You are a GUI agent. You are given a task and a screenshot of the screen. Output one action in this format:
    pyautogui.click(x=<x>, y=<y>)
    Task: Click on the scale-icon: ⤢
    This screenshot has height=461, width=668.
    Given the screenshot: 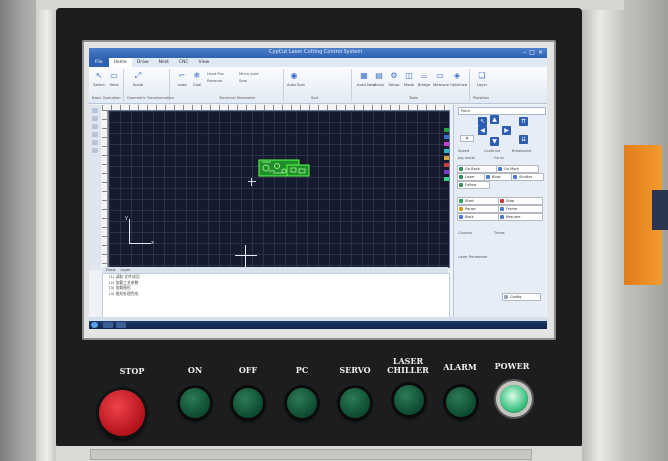 What is the action you would take?
    pyautogui.click(x=138, y=75)
    